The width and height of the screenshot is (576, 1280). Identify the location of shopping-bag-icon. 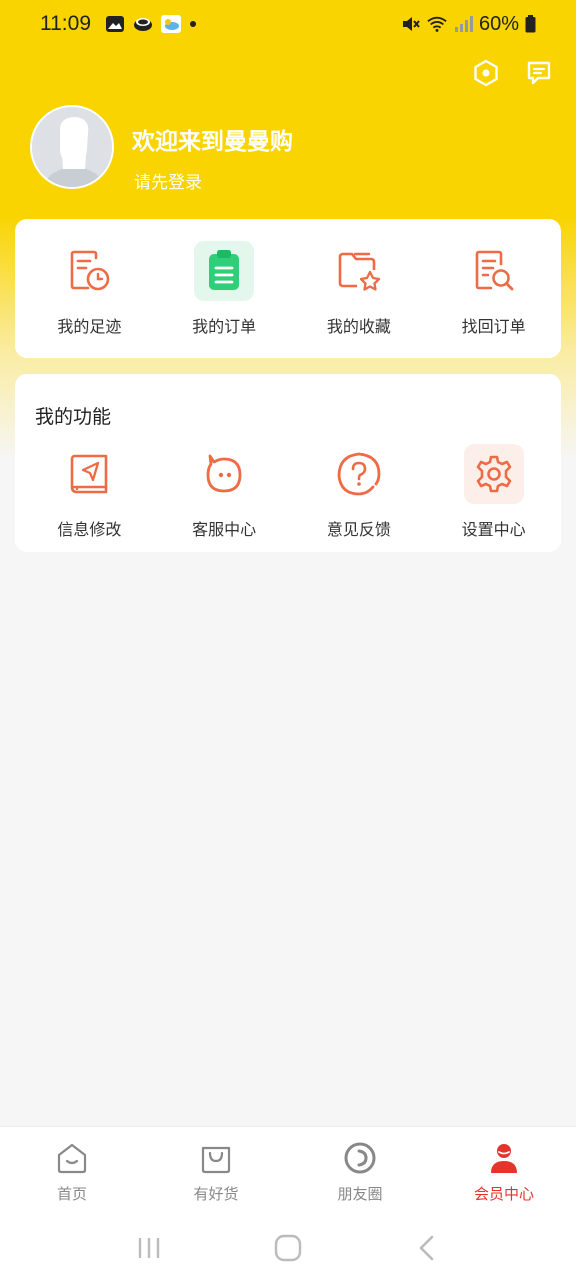
(216, 1160).